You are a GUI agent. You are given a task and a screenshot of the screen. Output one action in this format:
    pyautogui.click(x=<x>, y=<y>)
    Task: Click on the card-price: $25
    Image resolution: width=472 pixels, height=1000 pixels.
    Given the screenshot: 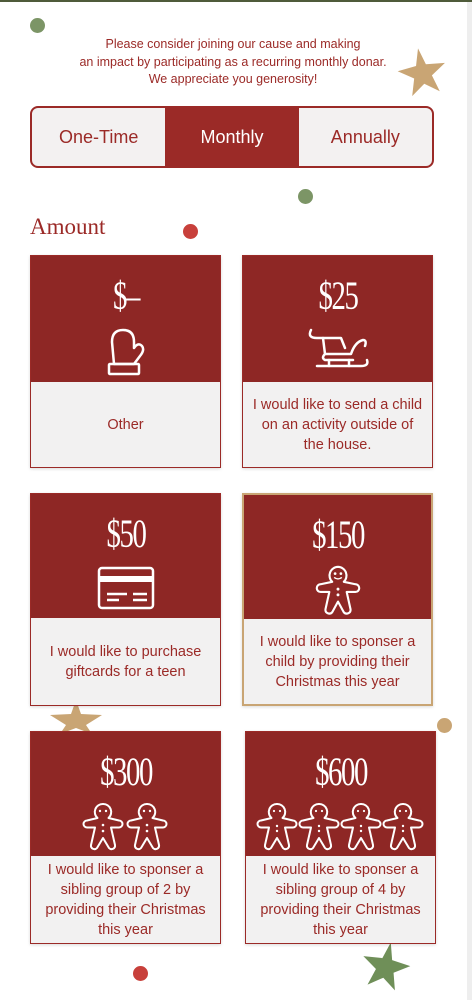 What is the action you would take?
    pyautogui.click(x=338, y=295)
    